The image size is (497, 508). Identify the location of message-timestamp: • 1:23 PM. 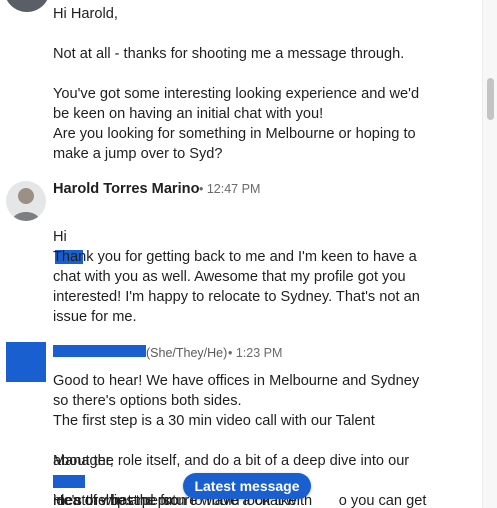
(255, 353).